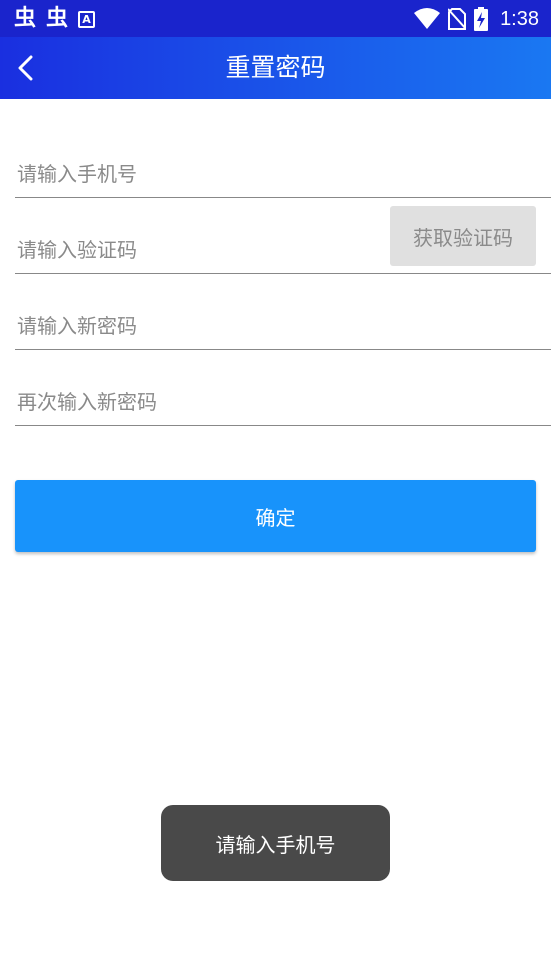 The height and width of the screenshot is (979, 551). I want to click on confirm-button: 确定, so click(275, 516).